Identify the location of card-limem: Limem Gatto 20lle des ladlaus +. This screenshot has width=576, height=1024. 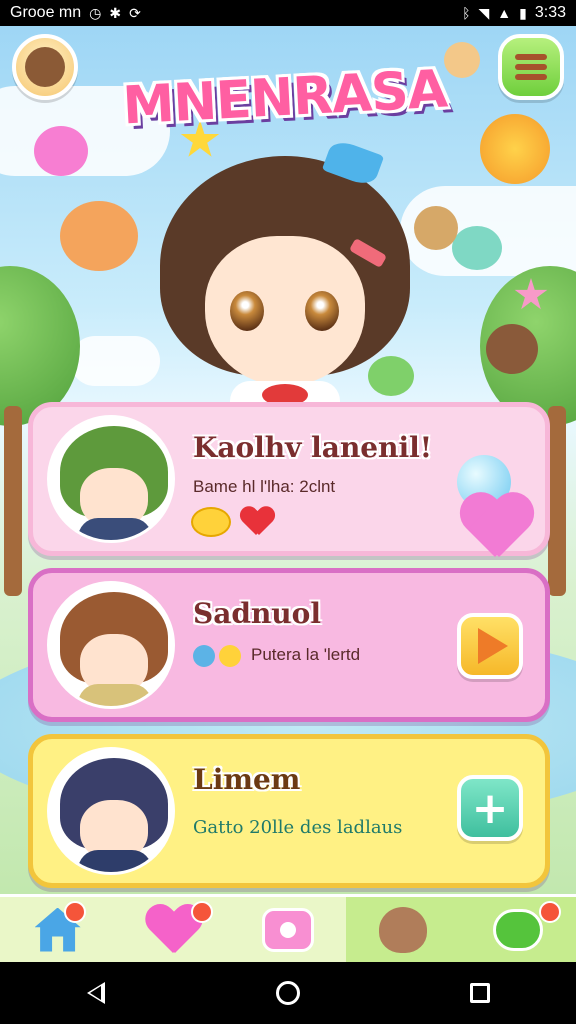
(289, 811).